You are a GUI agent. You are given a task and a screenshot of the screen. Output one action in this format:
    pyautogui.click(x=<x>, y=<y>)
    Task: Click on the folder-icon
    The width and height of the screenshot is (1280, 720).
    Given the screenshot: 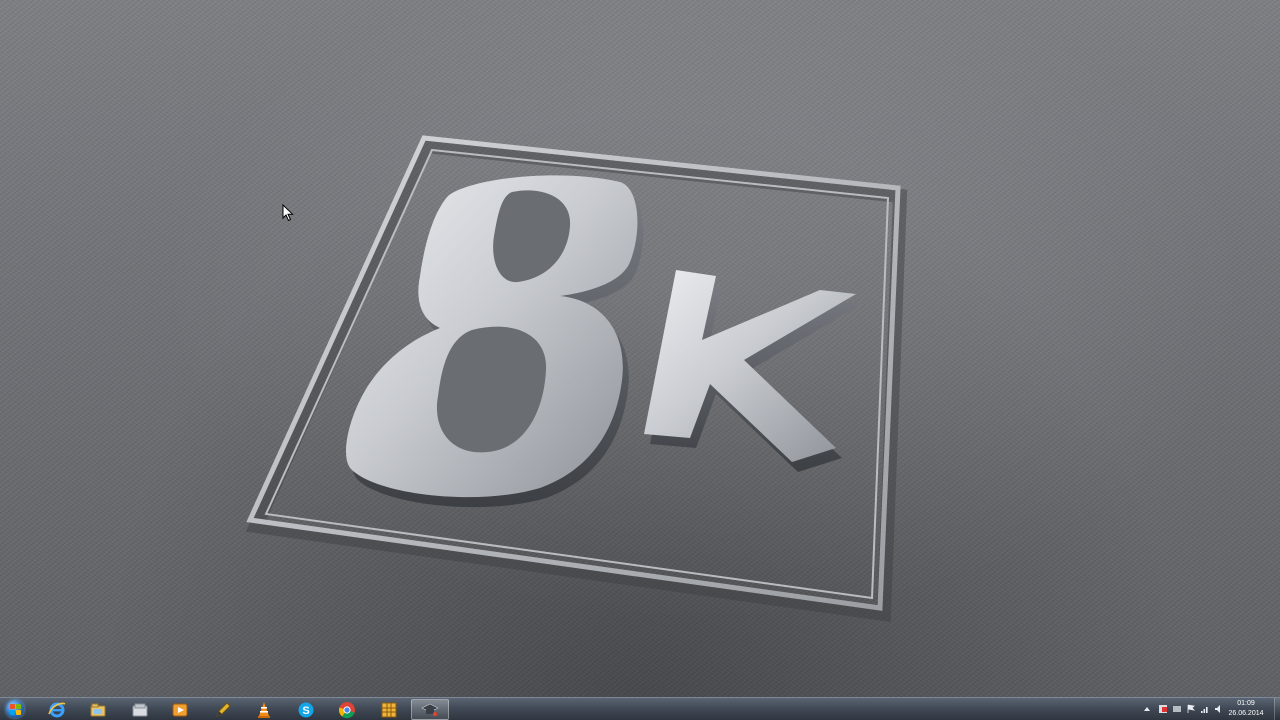 What is the action you would take?
    pyautogui.click(x=140, y=709)
    